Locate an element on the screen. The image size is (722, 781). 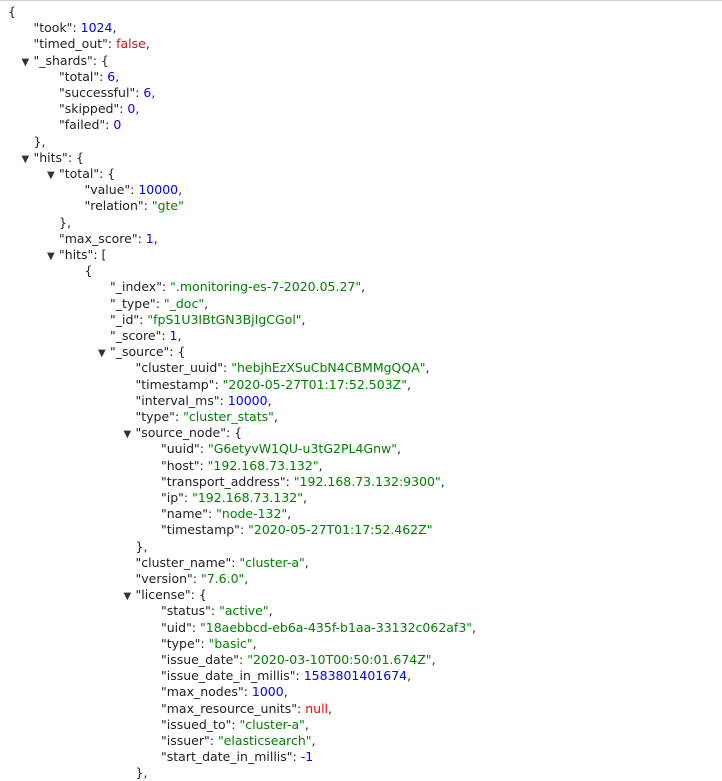
json-line: "skipped": 0, is located at coordinates (99, 109).